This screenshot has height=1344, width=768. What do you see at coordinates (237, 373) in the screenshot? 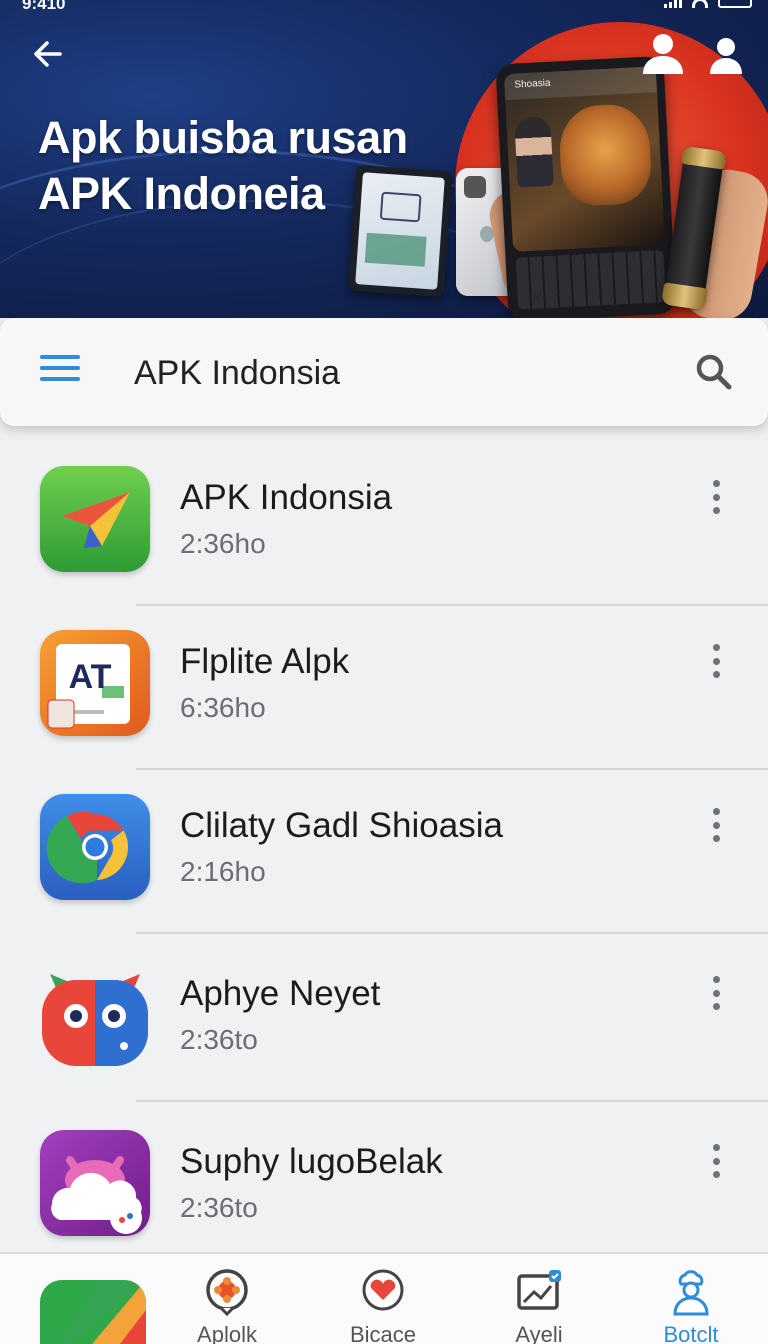
I see `search-input: APK Indonsia` at bounding box center [237, 373].